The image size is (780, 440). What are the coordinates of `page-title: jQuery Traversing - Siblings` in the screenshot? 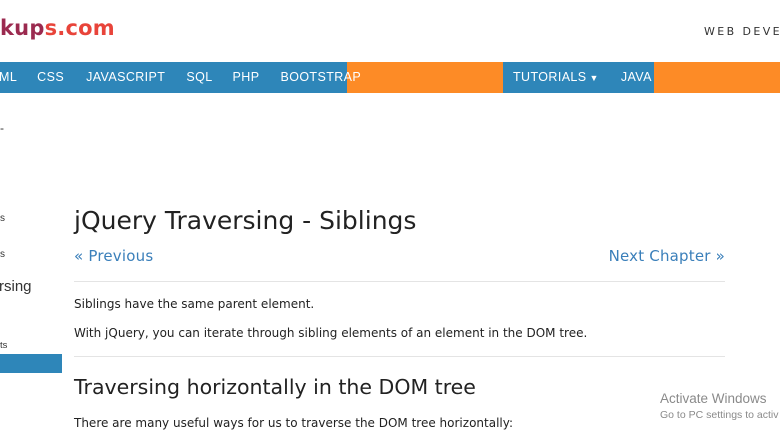 It's located at (245, 220).